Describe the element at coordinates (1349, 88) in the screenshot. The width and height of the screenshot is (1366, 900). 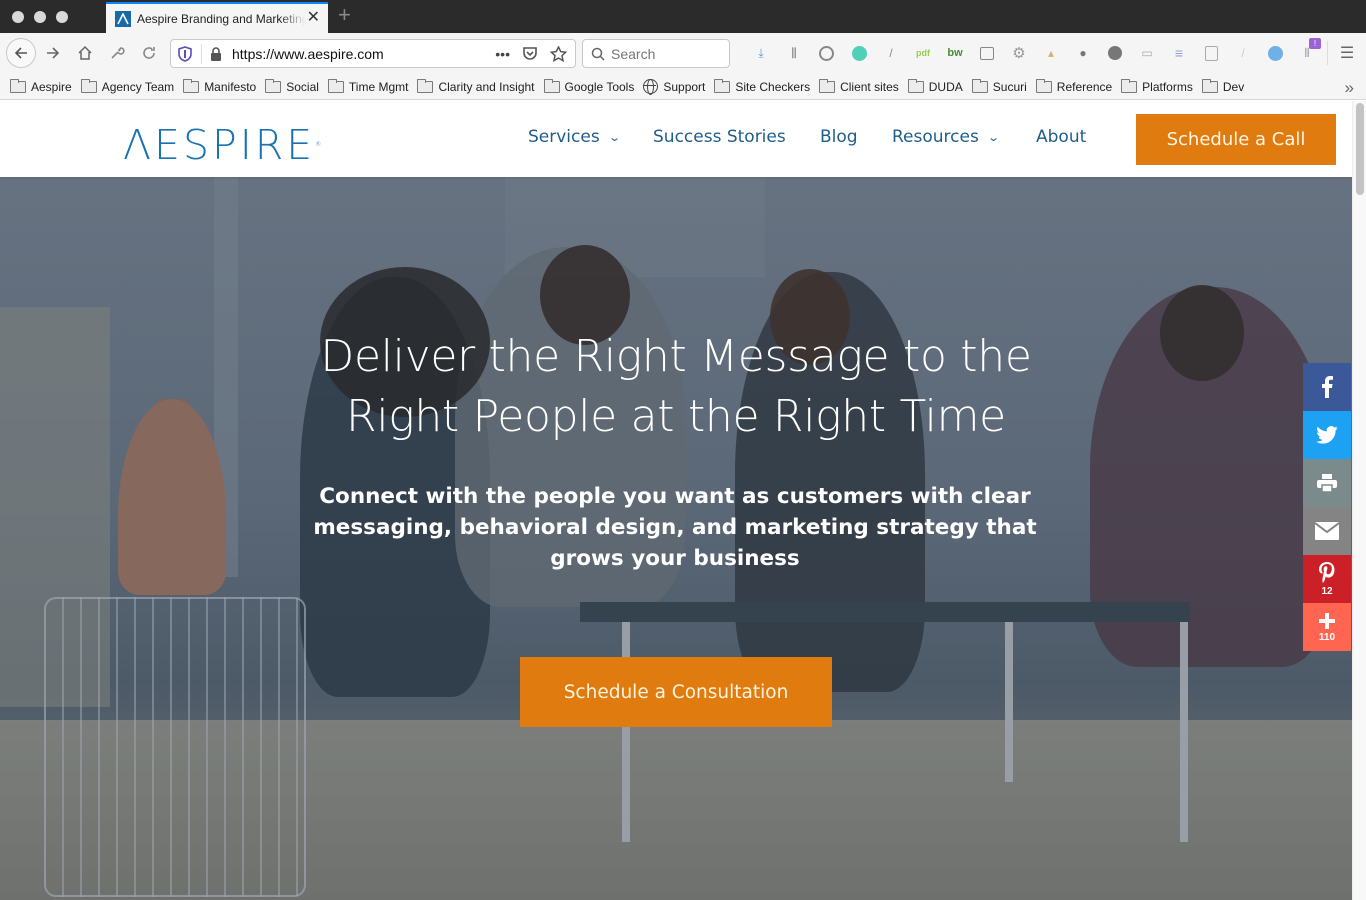
I see `bookmarks-overflow-chevron-icon: »` at that location.